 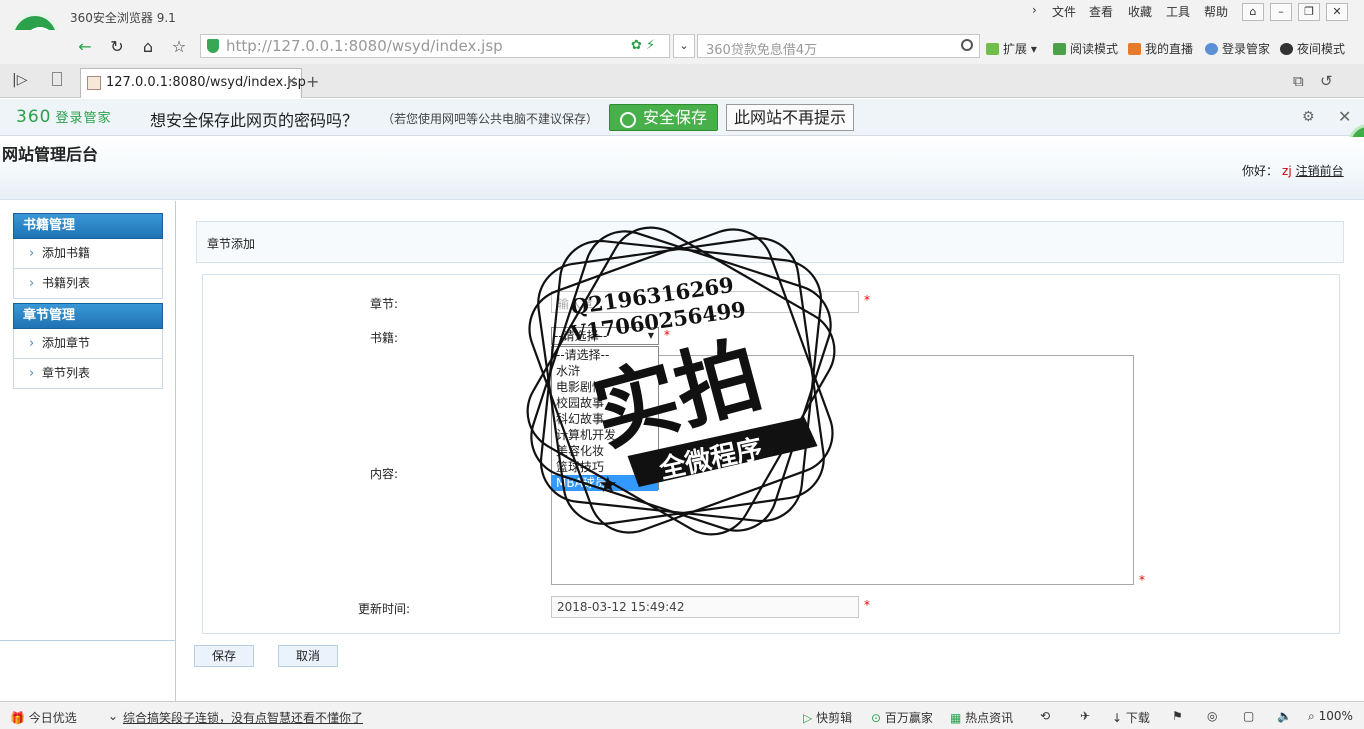 I want to click on flag-icon: ⚑, so click(x=1177, y=716).